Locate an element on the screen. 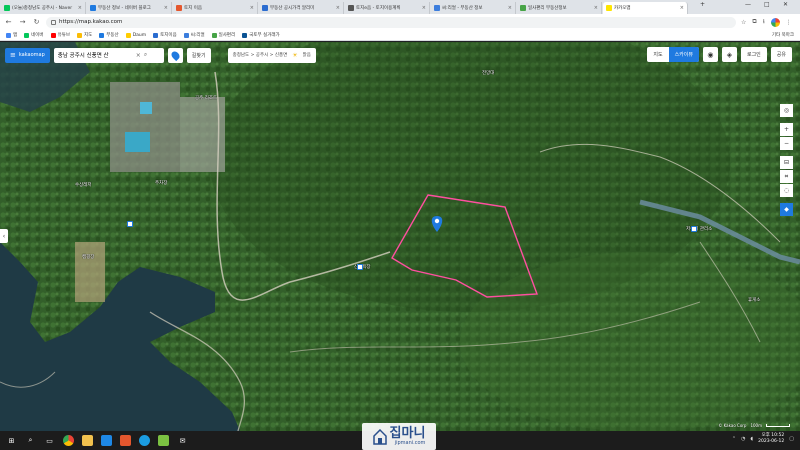 The width and height of the screenshot is (800, 450). search-input is located at coordinates (95, 55).